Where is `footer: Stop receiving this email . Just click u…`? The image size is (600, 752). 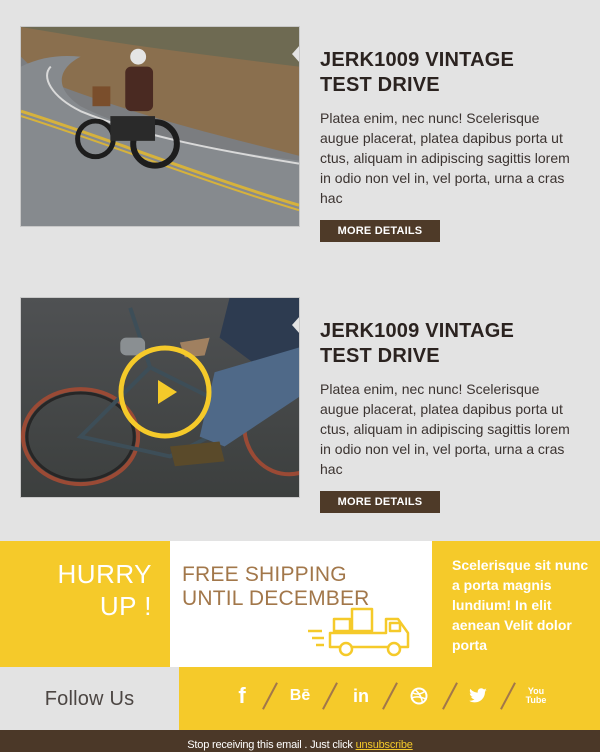 footer: Stop receiving this email . Just click u… is located at coordinates (300, 741).